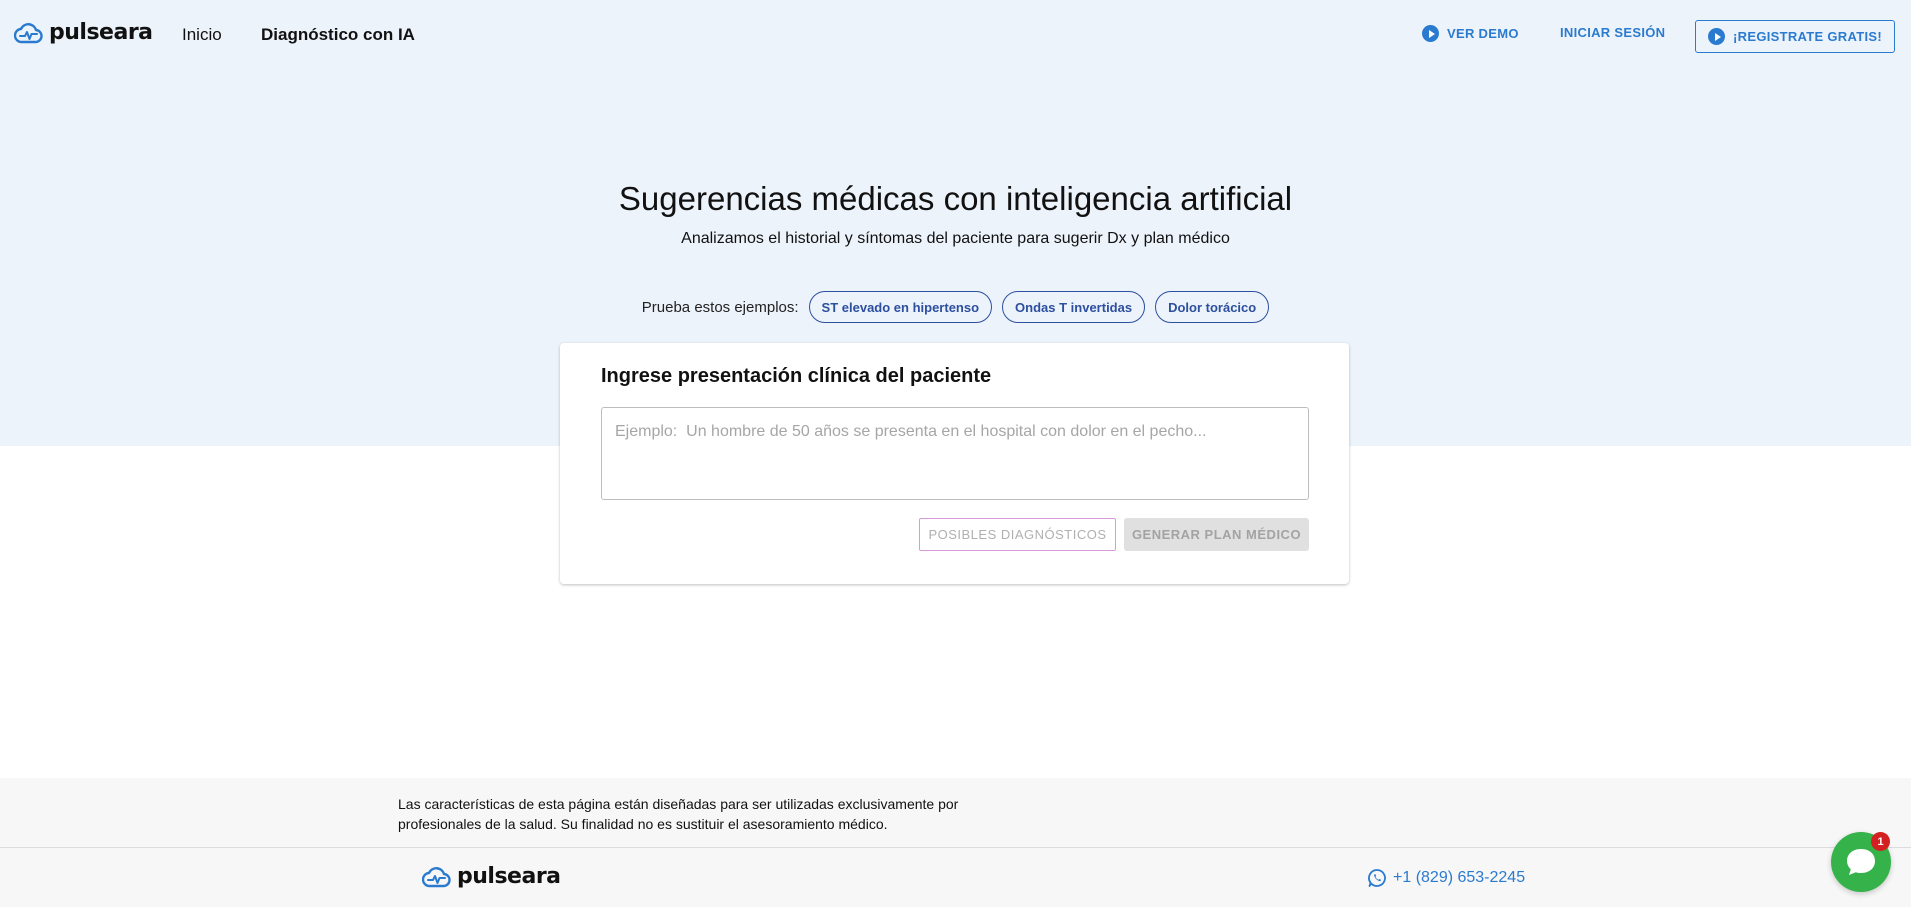 This screenshot has height=907, width=1911. I want to click on chat-bubble-icon, so click(1861, 862).